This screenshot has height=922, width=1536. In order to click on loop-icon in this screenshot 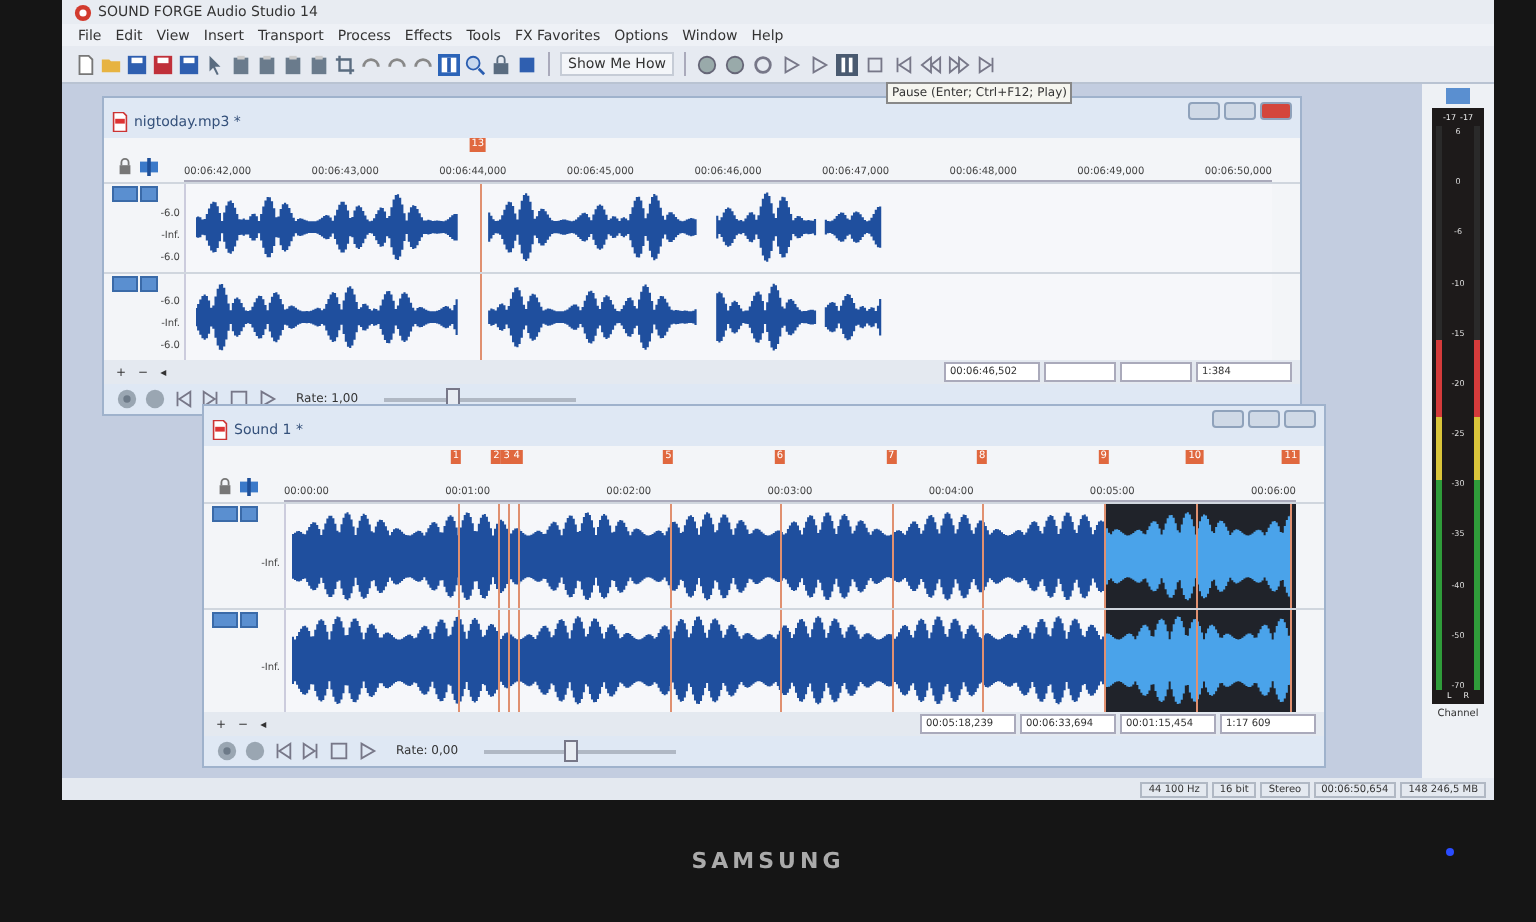, I will do `click(762, 64)`.